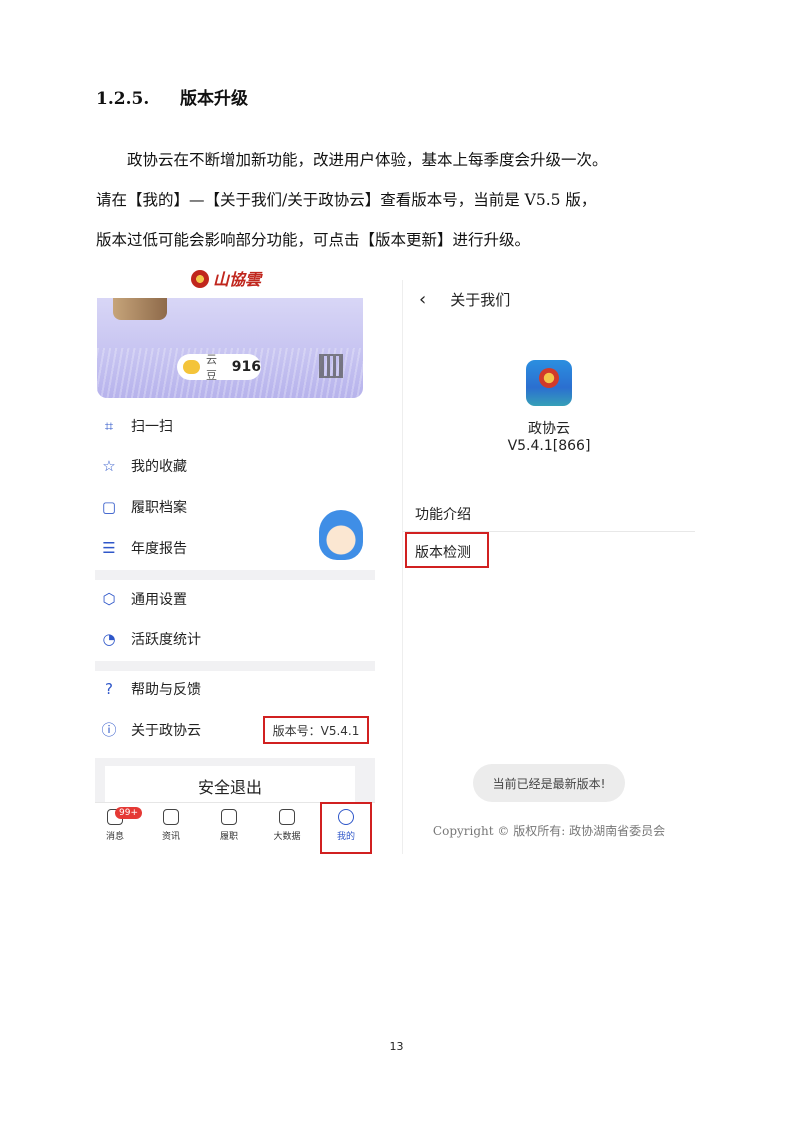 Image resolution: width=793 pixels, height=1122 pixels. What do you see at coordinates (166, 731) in the screenshot?
I see `menu-label: 关于政协云` at bounding box center [166, 731].